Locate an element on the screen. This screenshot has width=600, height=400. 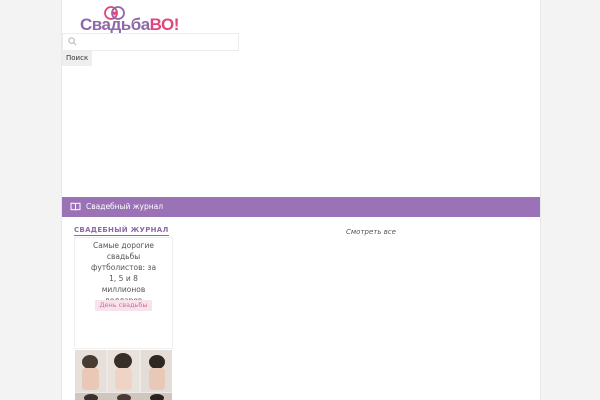
view-all-link: Смотреть все is located at coordinates (371, 232).